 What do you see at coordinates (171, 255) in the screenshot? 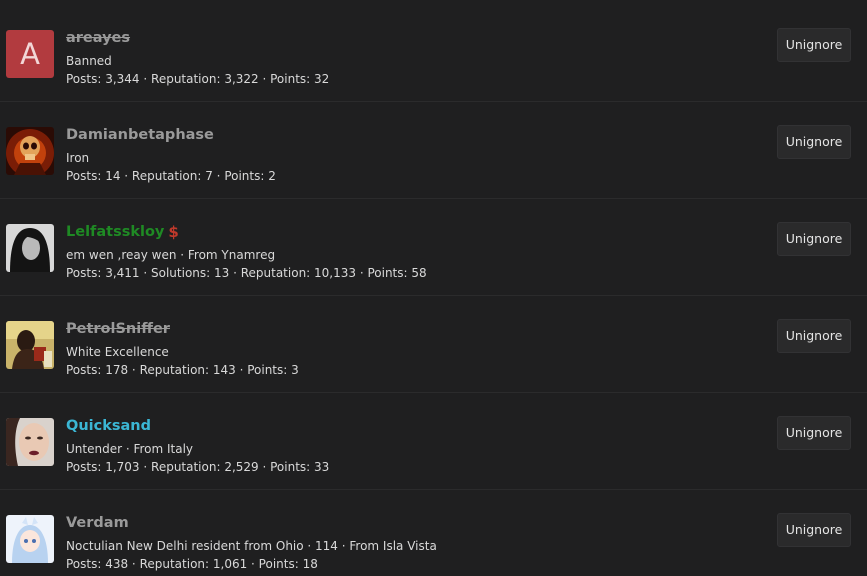
I see `user-title: em wen ,reay wen · From Ynamreg` at bounding box center [171, 255].